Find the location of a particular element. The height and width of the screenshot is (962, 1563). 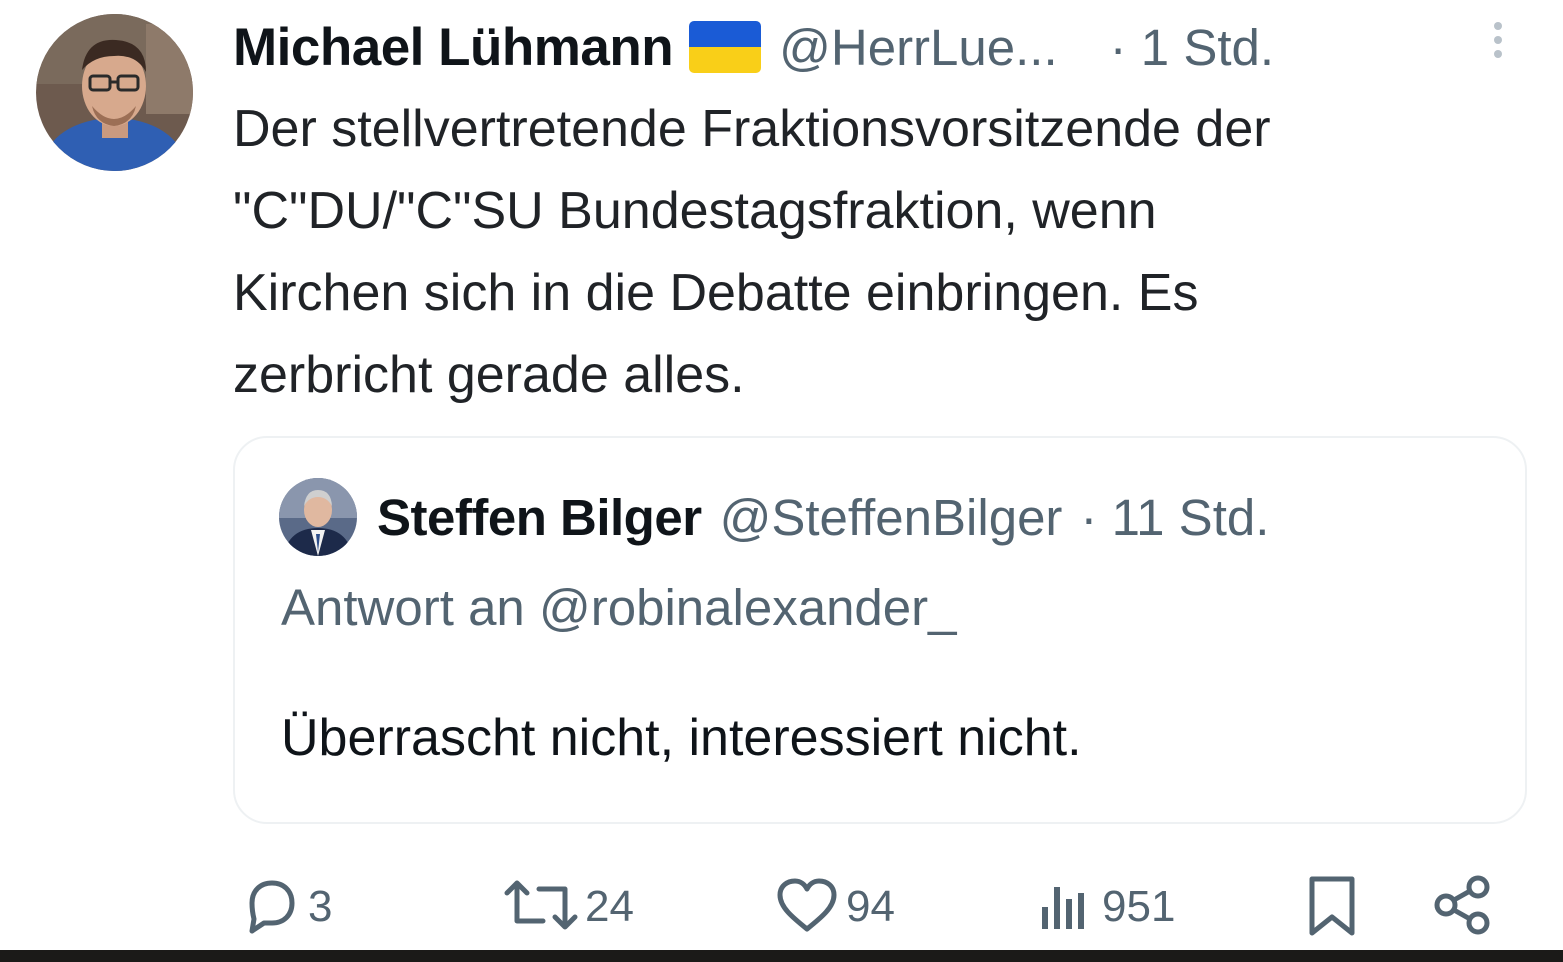

heart-icon is located at coordinates (807, 907).